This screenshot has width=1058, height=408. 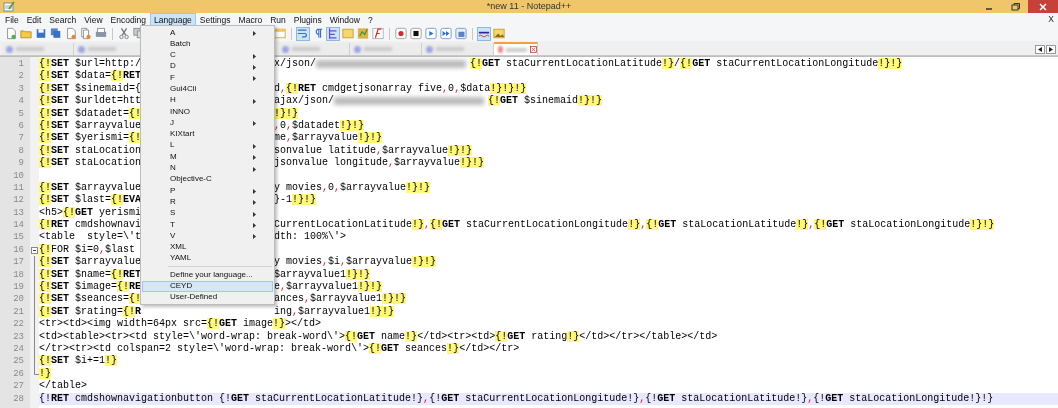 I want to click on menu-item: Plugins, so click(x=307, y=19).